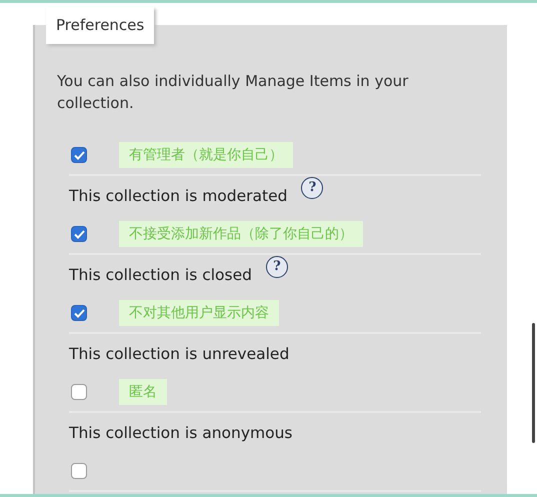 The width and height of the screenshot is (537, 497). What do you see at coordinates (160, 275) in the screenshot?
I see `option-label: This collection is closed` at bounding box center [160, 275].